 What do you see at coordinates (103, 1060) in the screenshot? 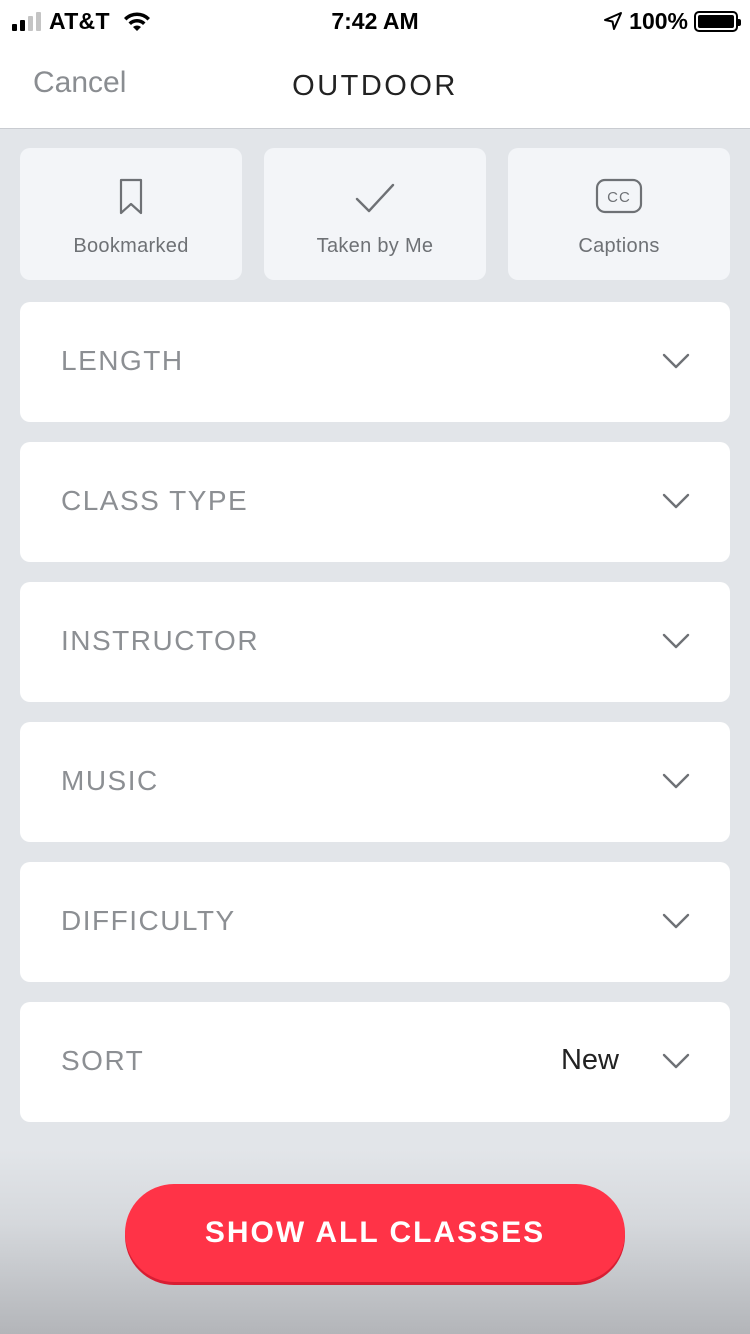
I see `filter-label: SORT` at bounding box center [103, 1060].